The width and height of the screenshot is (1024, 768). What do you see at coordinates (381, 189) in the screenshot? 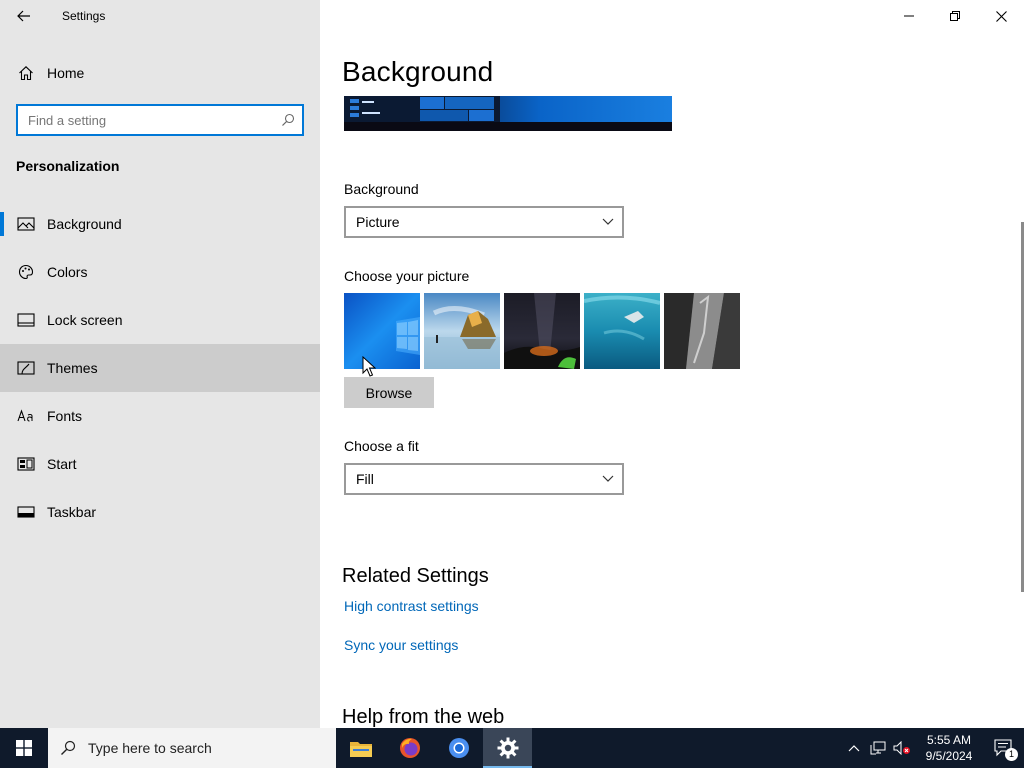
I see `background-label: Background` at bounding box center [381, 189].